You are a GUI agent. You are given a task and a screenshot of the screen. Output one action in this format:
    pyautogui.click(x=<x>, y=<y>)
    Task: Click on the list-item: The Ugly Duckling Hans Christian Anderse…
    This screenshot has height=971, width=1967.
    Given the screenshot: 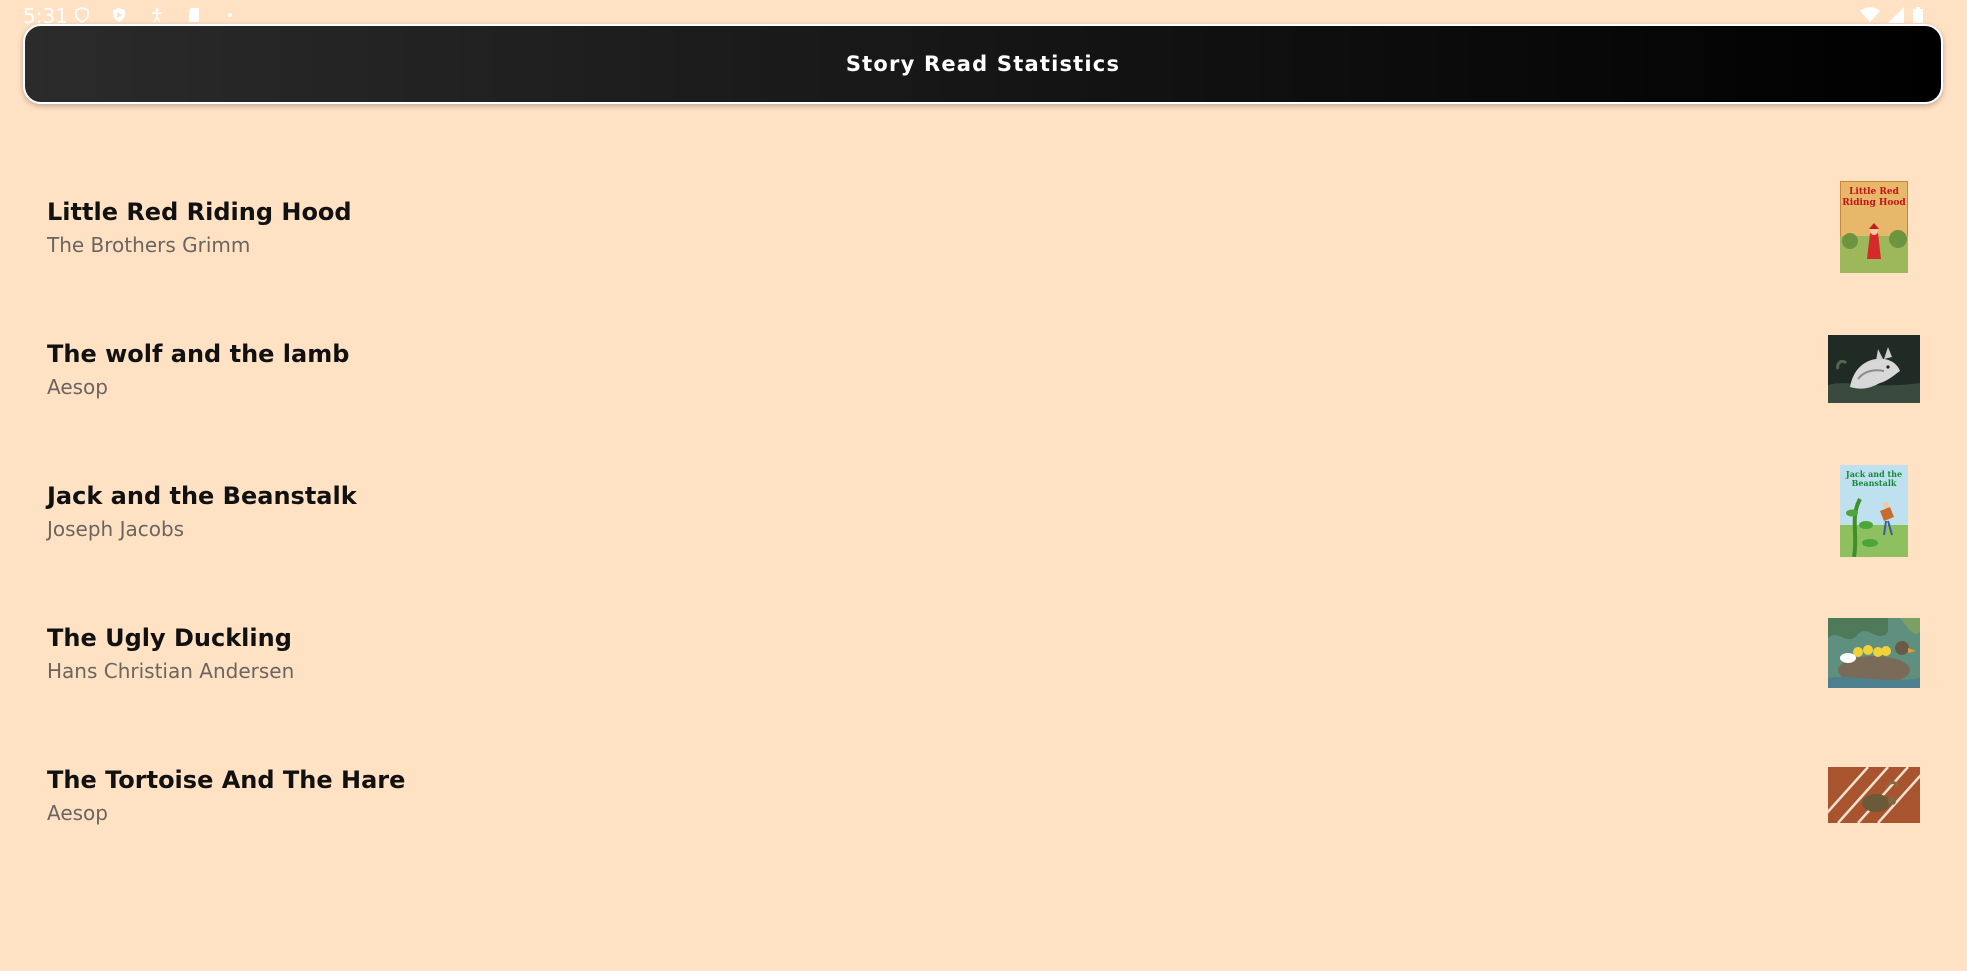 What is the action you would take?
    pyautogui.click(x=983, y=653)
    